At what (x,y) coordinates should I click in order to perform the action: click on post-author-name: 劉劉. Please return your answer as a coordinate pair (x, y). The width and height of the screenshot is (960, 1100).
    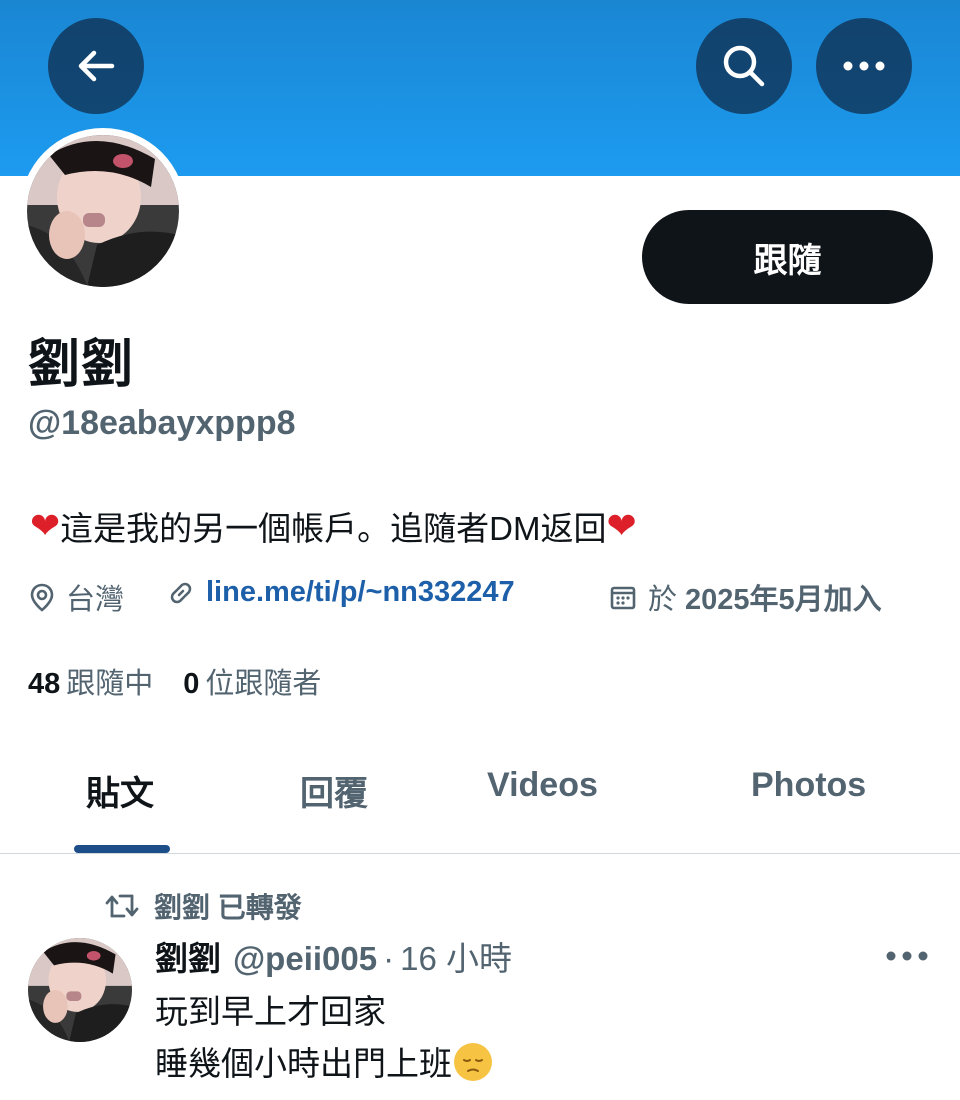
    Looking at the image, I should click on (188, 956).